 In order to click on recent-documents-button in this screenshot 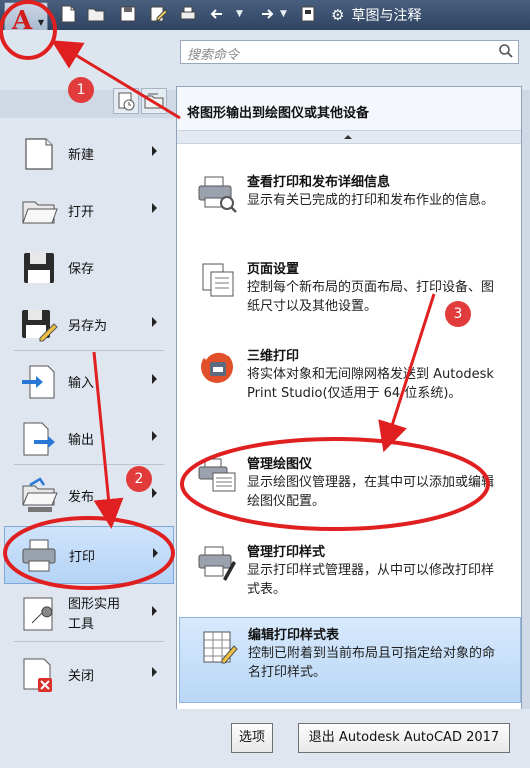, I will do `click(126, 101)`.